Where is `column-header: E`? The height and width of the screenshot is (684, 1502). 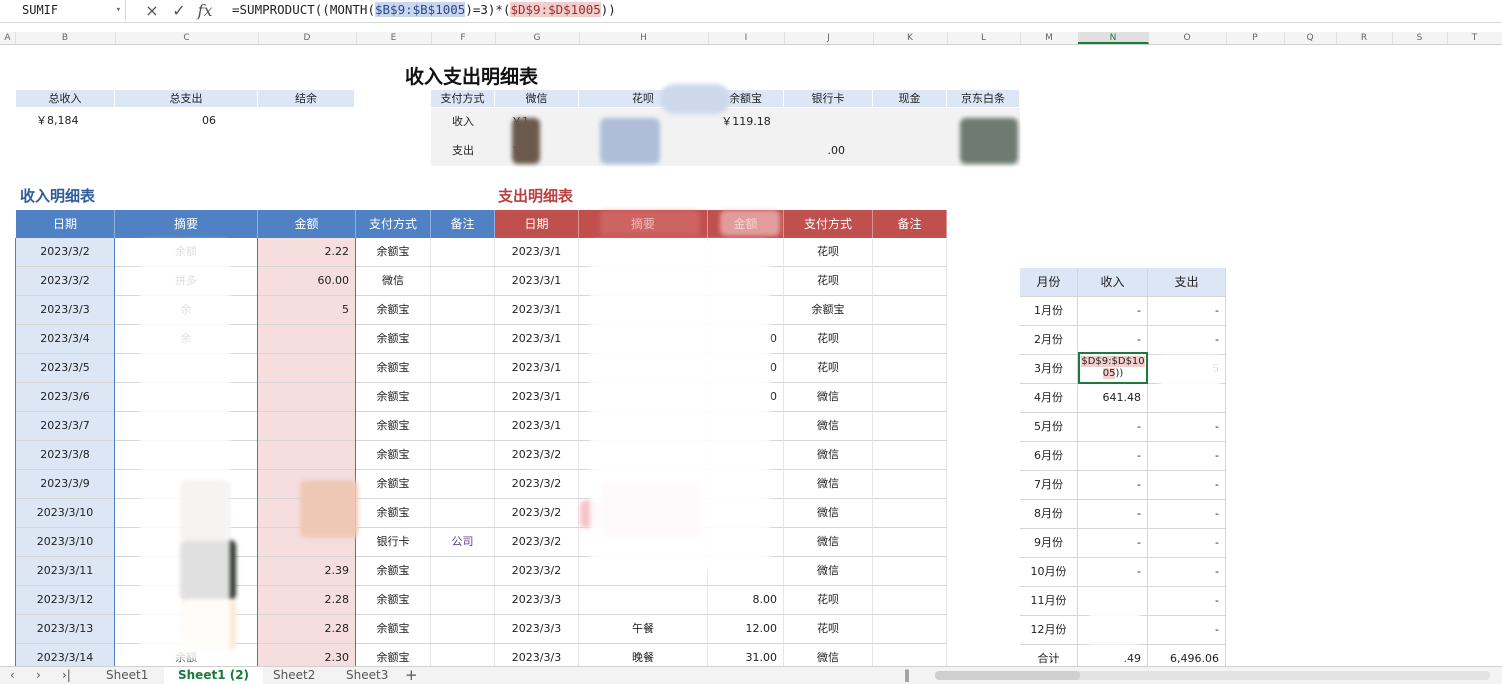
column-header: E is located at coordinates (394, 38).